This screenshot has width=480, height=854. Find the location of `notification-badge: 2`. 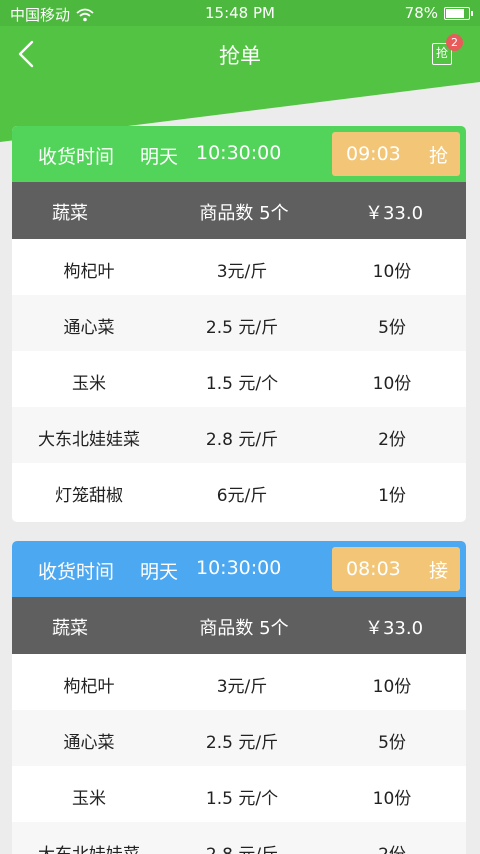

notification-badge: 2 is located at coordinates (454, 42).